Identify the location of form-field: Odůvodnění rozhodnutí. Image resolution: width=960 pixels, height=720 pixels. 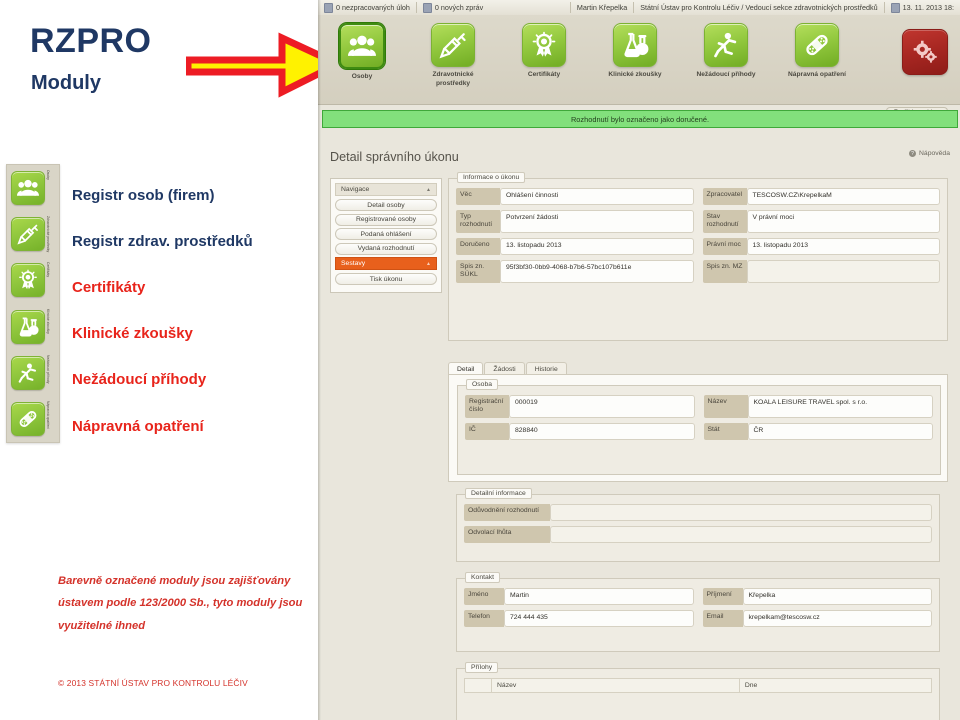
(698, 512).